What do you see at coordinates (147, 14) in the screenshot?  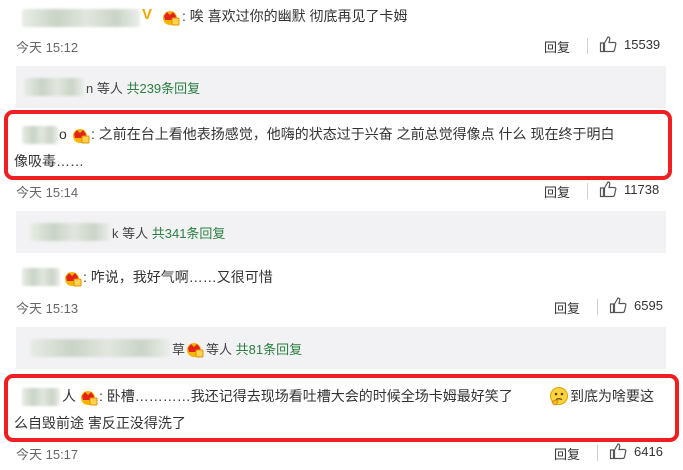 I see `verified-v-icon: V` at bounding box center [147, 14].